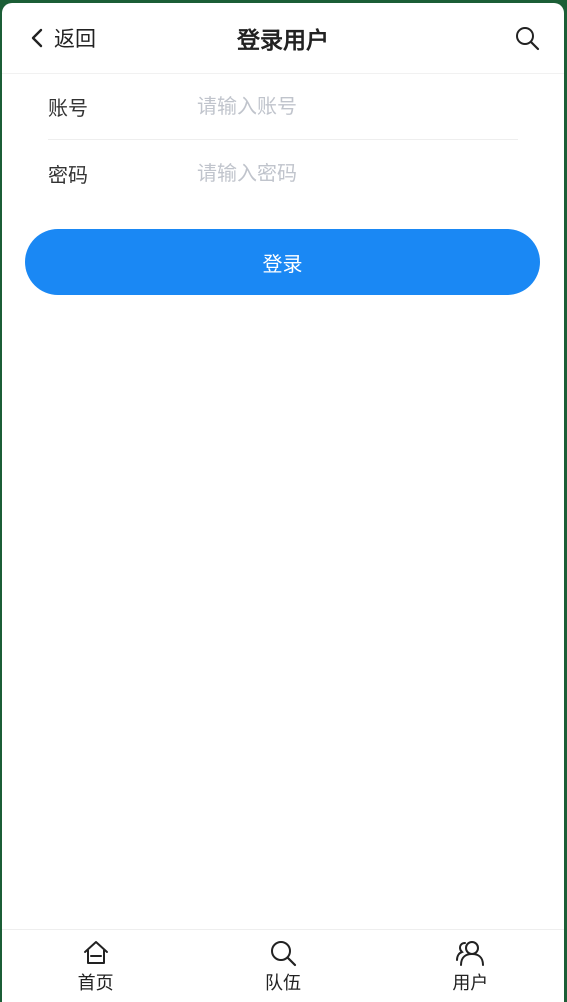  Describe the element at coordinates (95, 983) in the screenshot. I see `tab-home-label: 首页` at that location.